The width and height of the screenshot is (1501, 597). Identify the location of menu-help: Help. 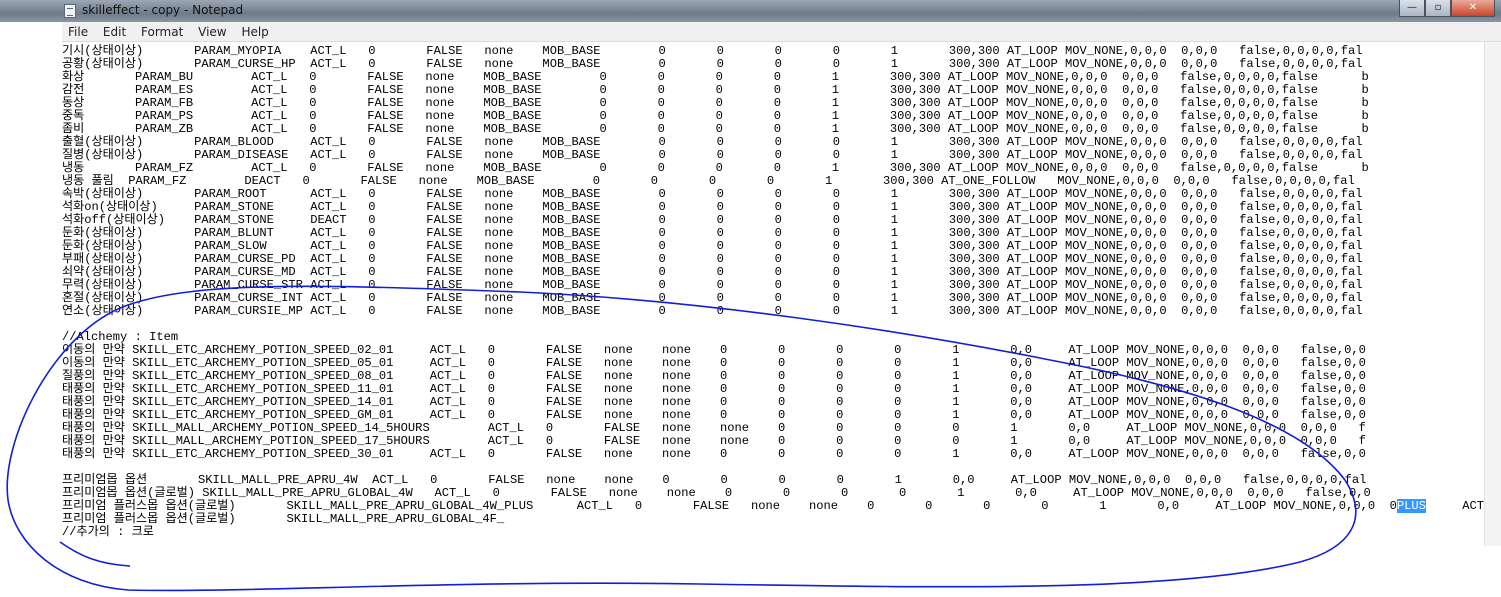
(254, 30).